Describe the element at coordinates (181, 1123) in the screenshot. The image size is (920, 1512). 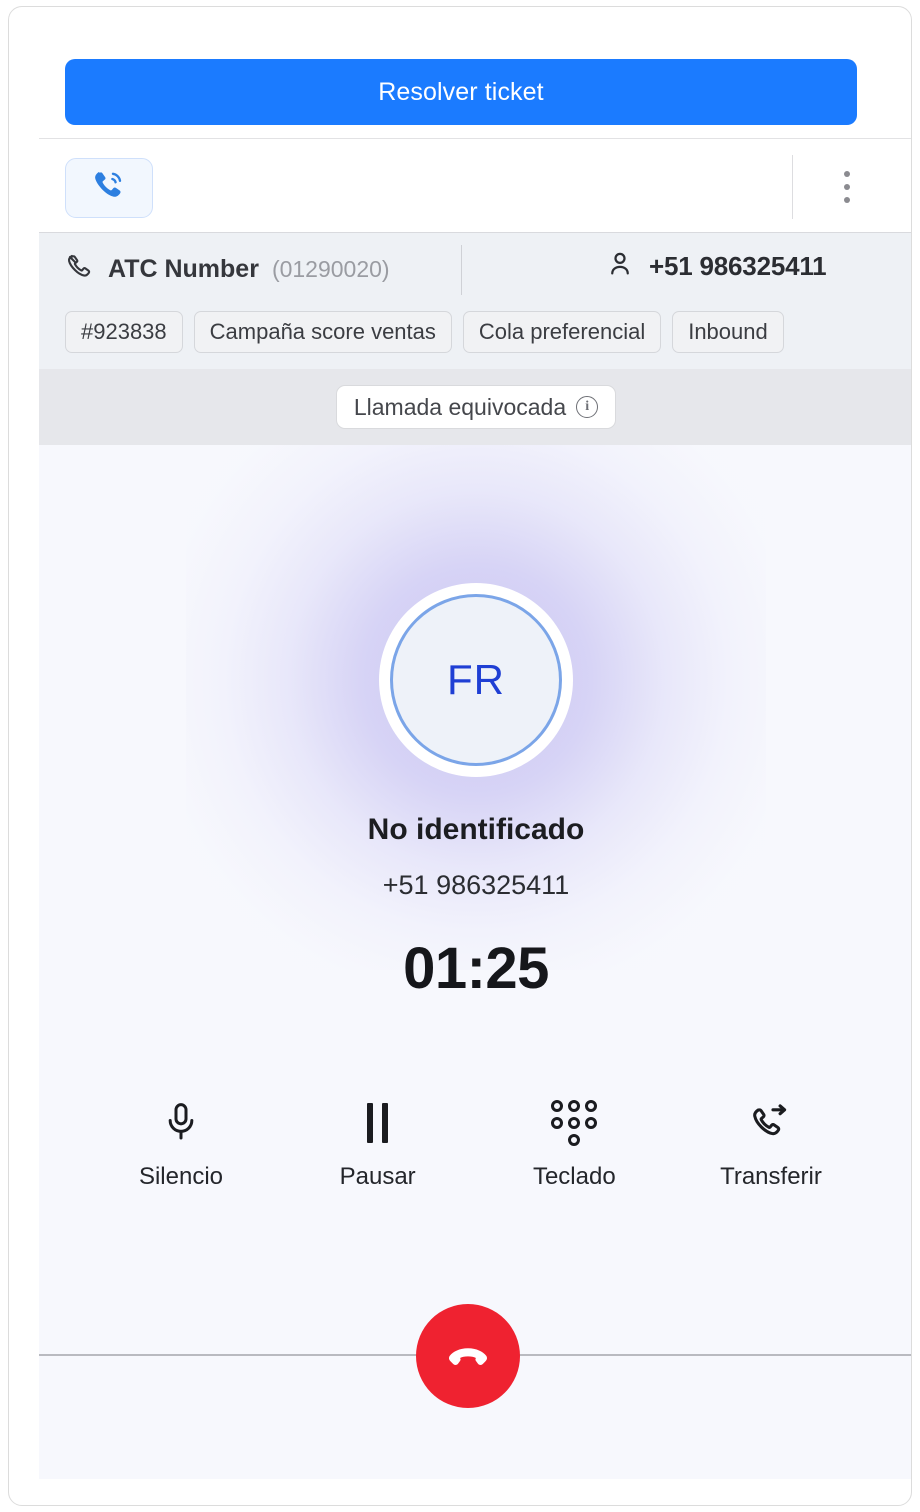
I see `microphone-icon` at that location.